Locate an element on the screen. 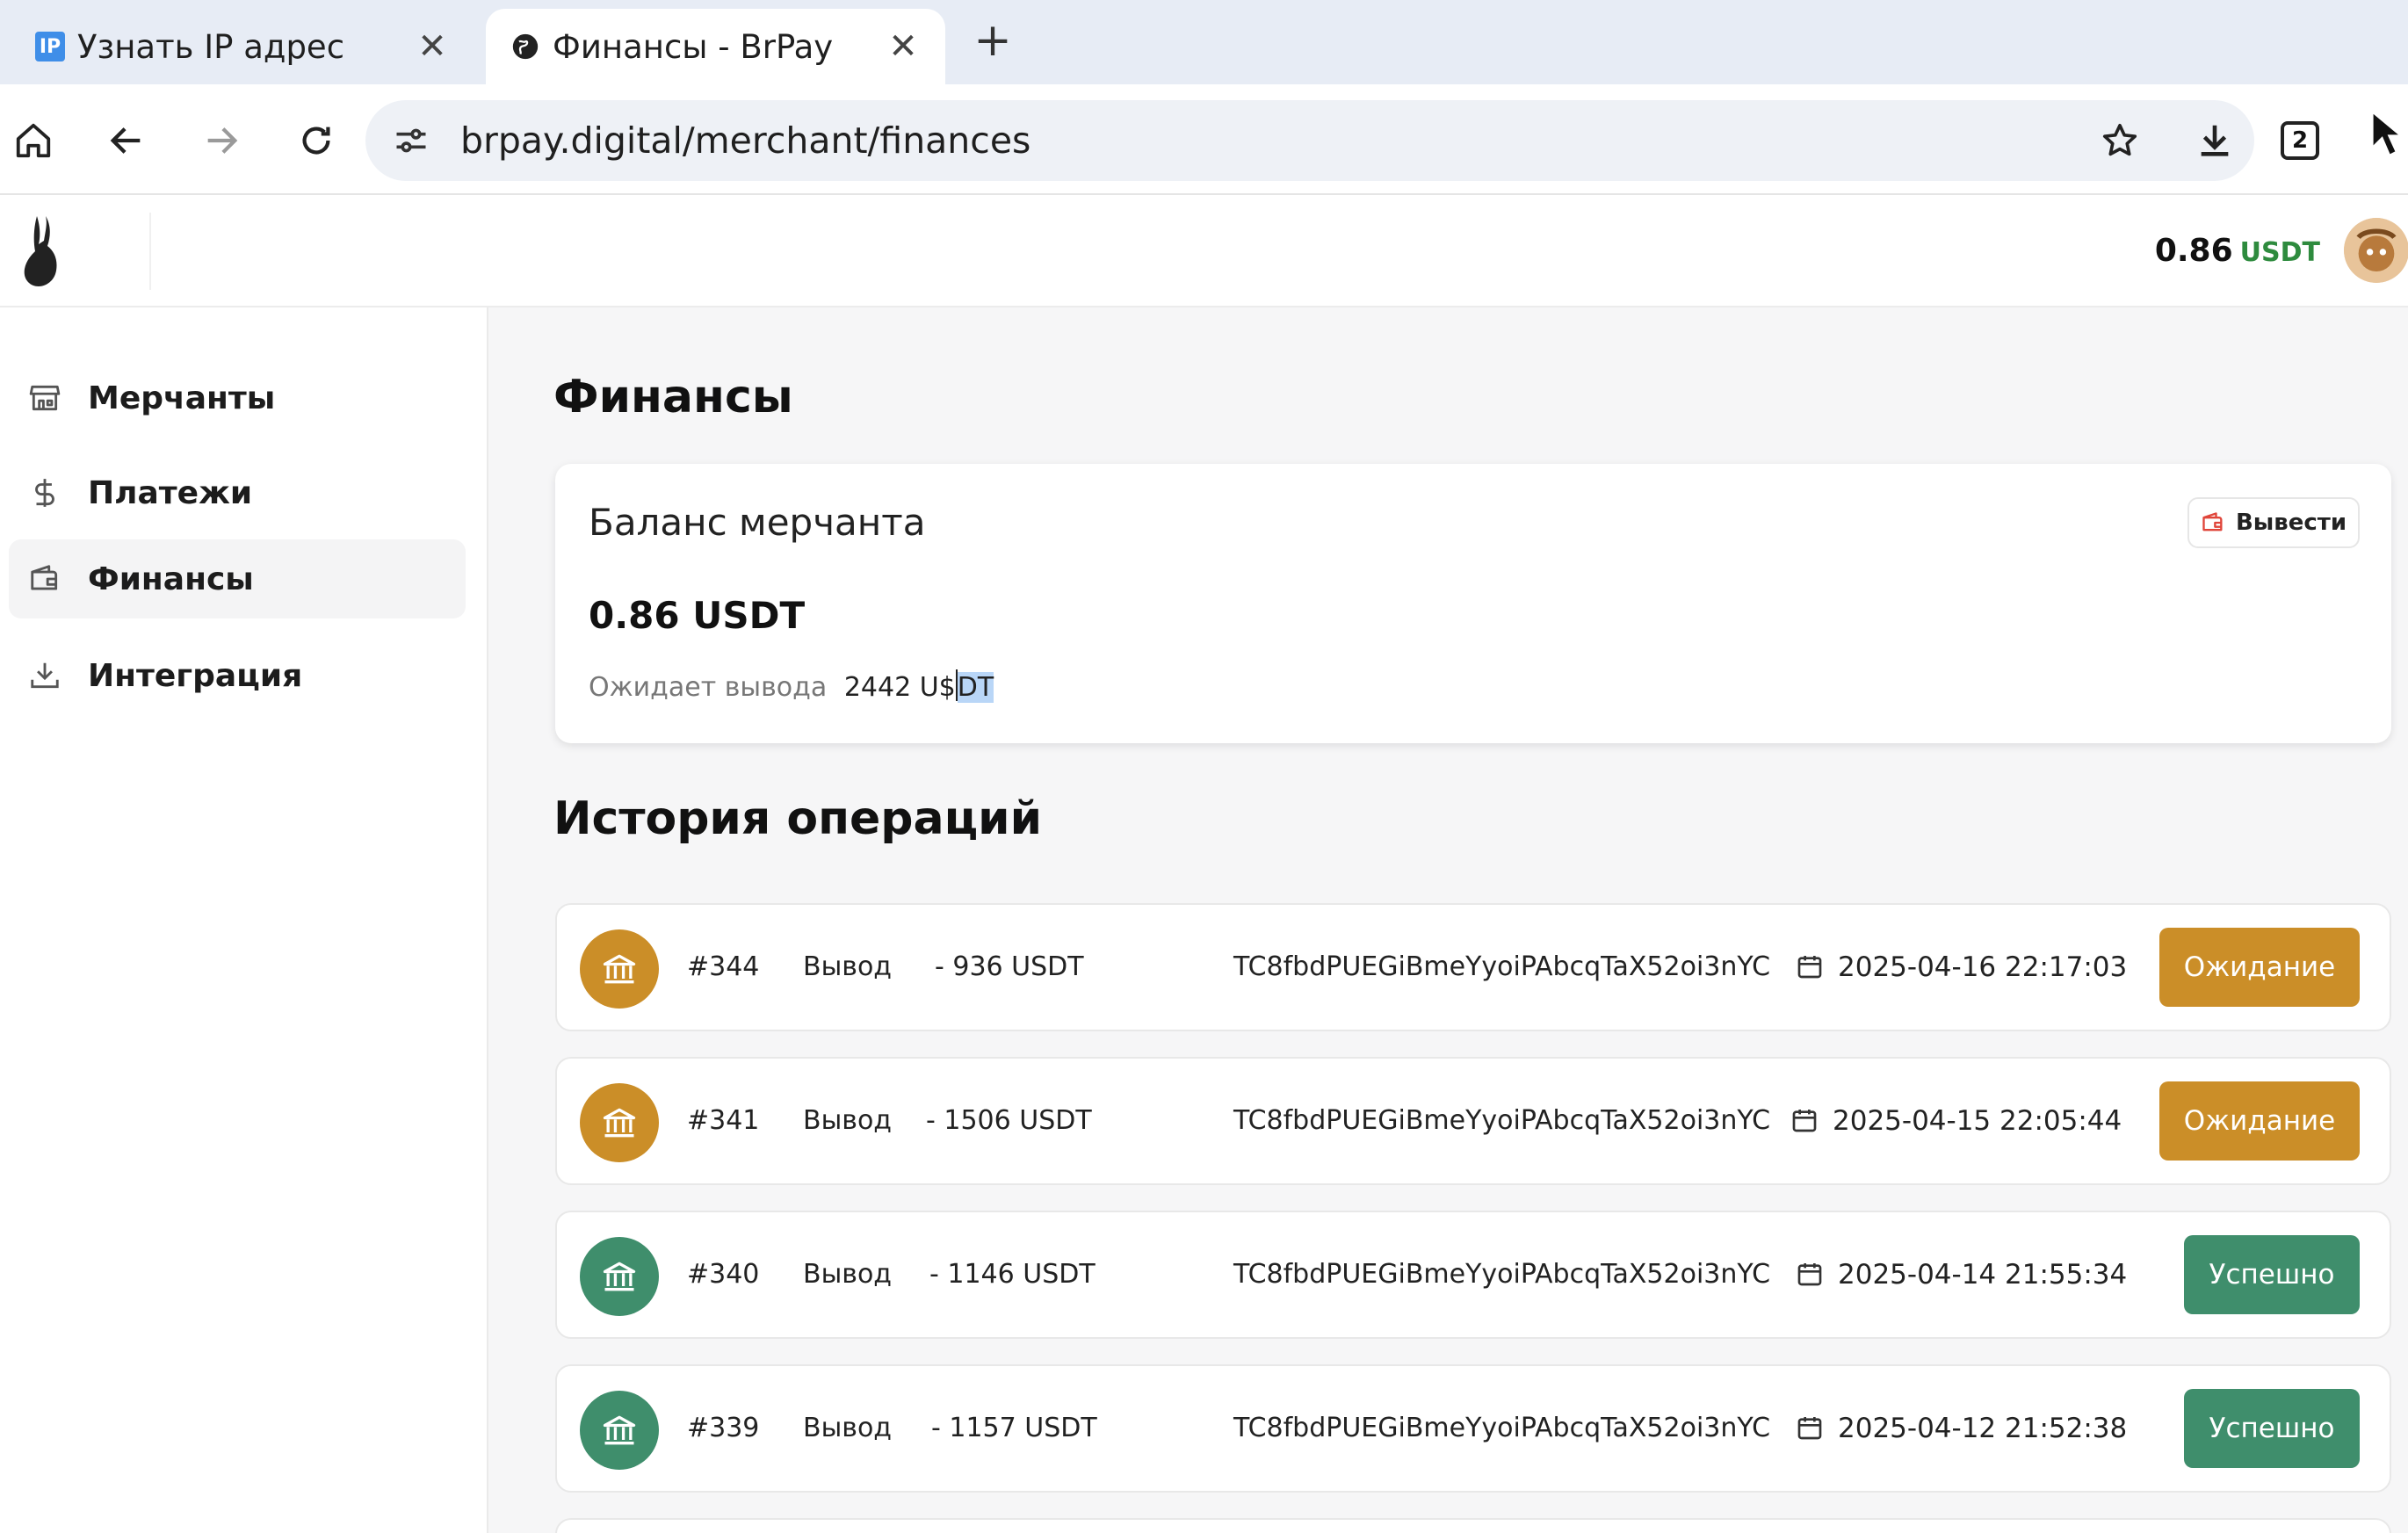 The image size is (2408, 1533). balance-amount: 0.86 USDT is located at coordinates (698, 615).